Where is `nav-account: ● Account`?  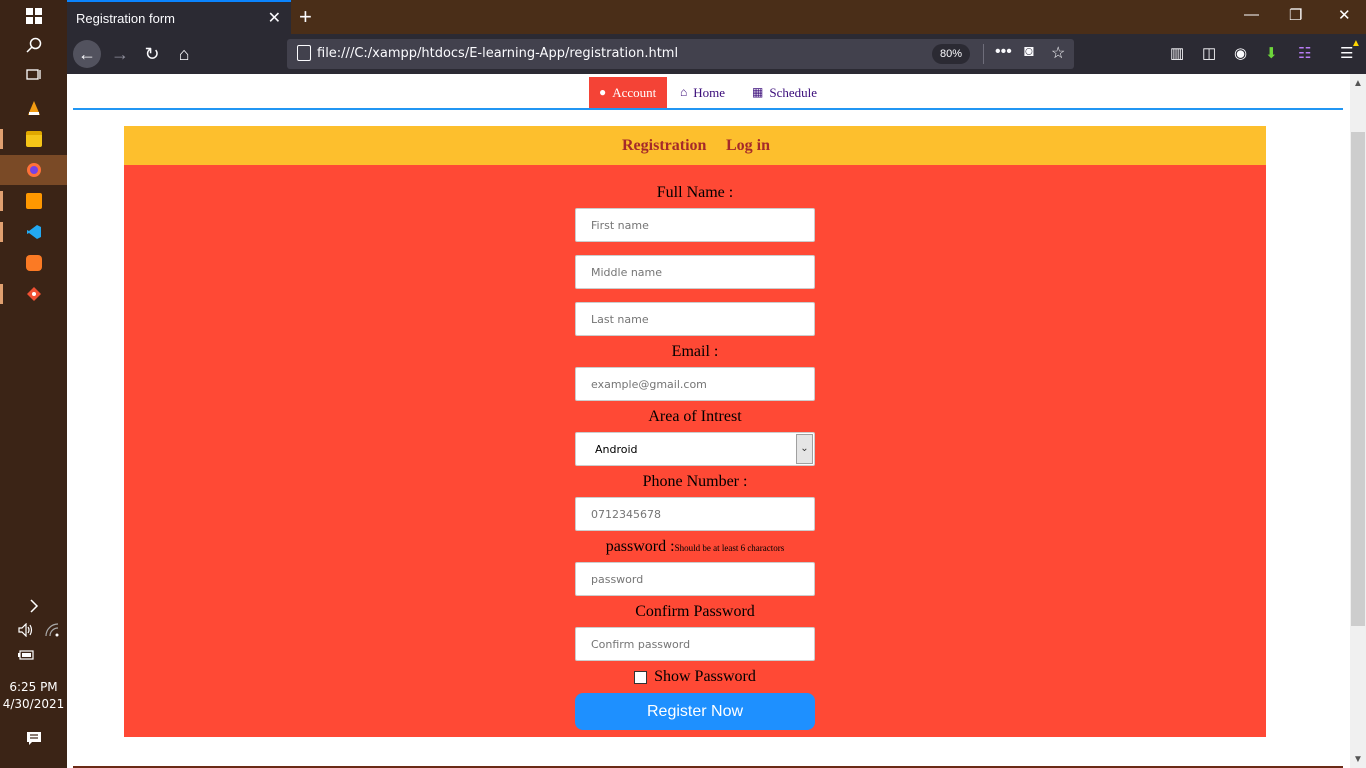 nav-account: ● Account is located at coordinates (628, 92).